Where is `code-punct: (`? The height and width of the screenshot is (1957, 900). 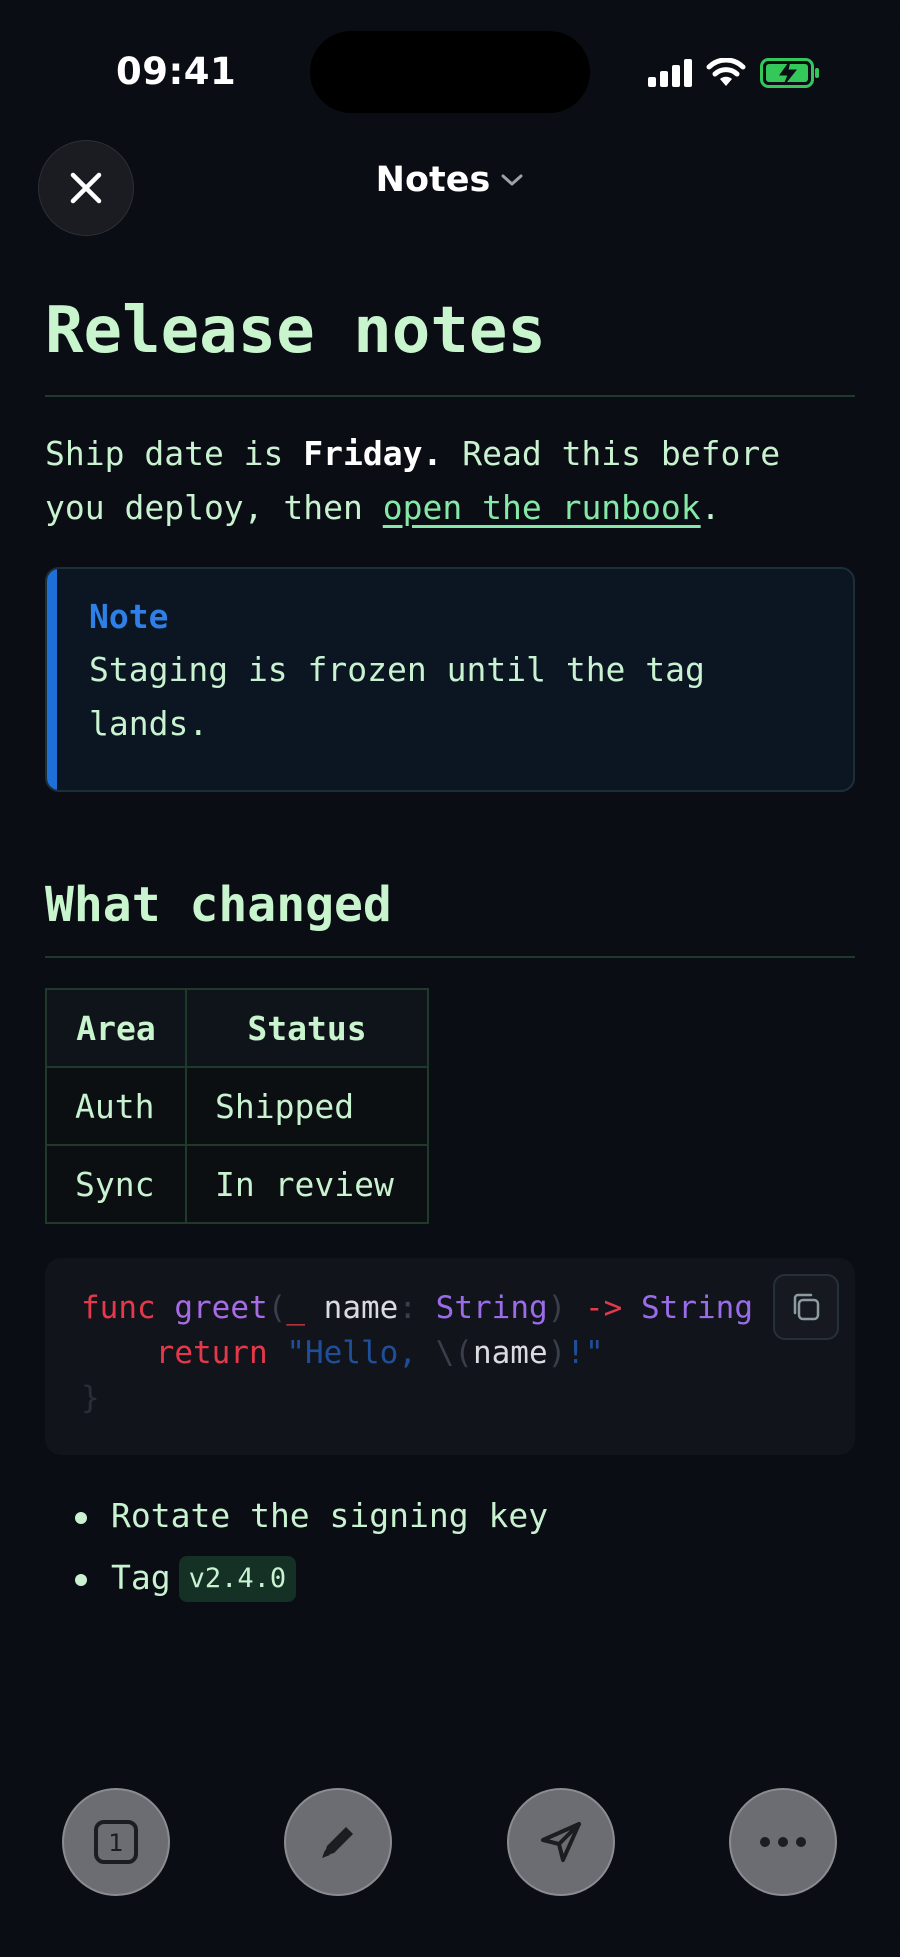
code-punct: ( is located at coordinates (277, 1308).